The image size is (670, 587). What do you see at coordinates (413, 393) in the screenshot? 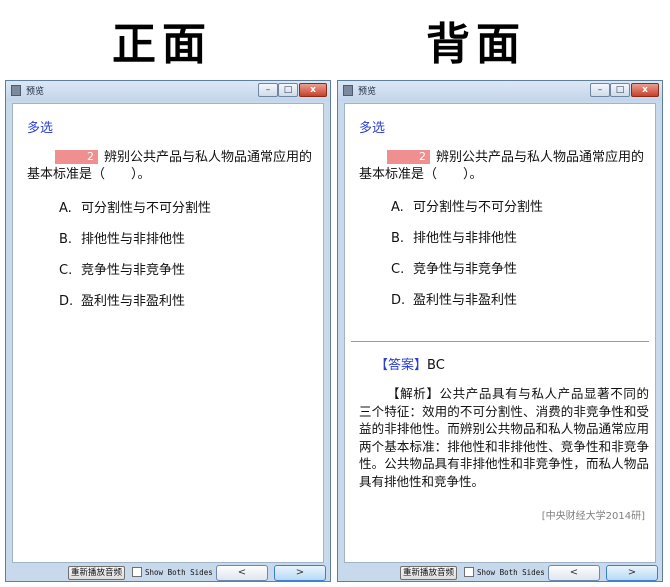
I see `analysis-tag: 【解析】` at bounding box center [413, 393].